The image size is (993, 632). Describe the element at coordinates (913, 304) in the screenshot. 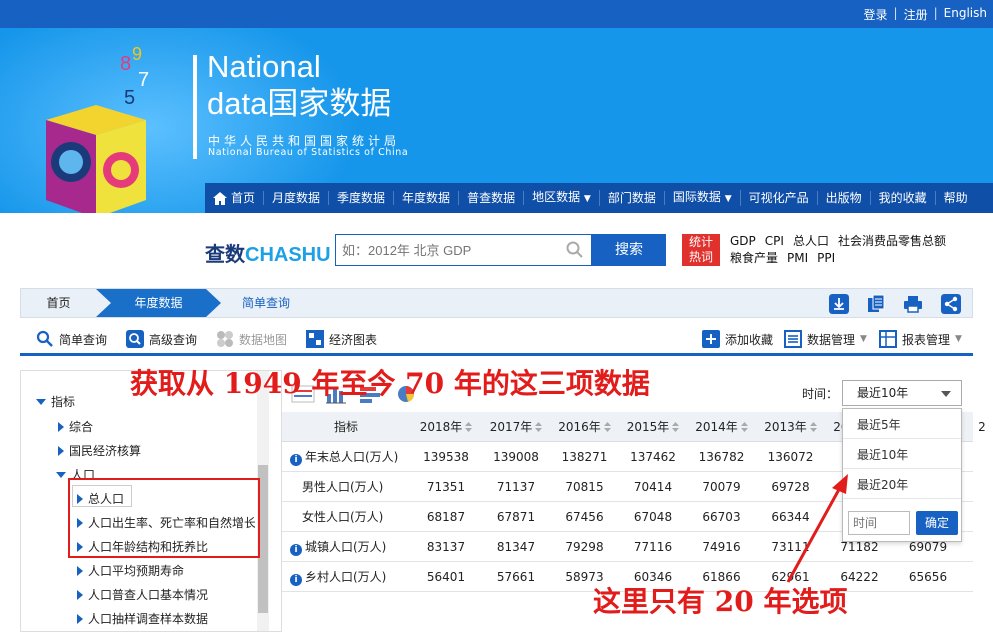

I see `print-icon` at that location.